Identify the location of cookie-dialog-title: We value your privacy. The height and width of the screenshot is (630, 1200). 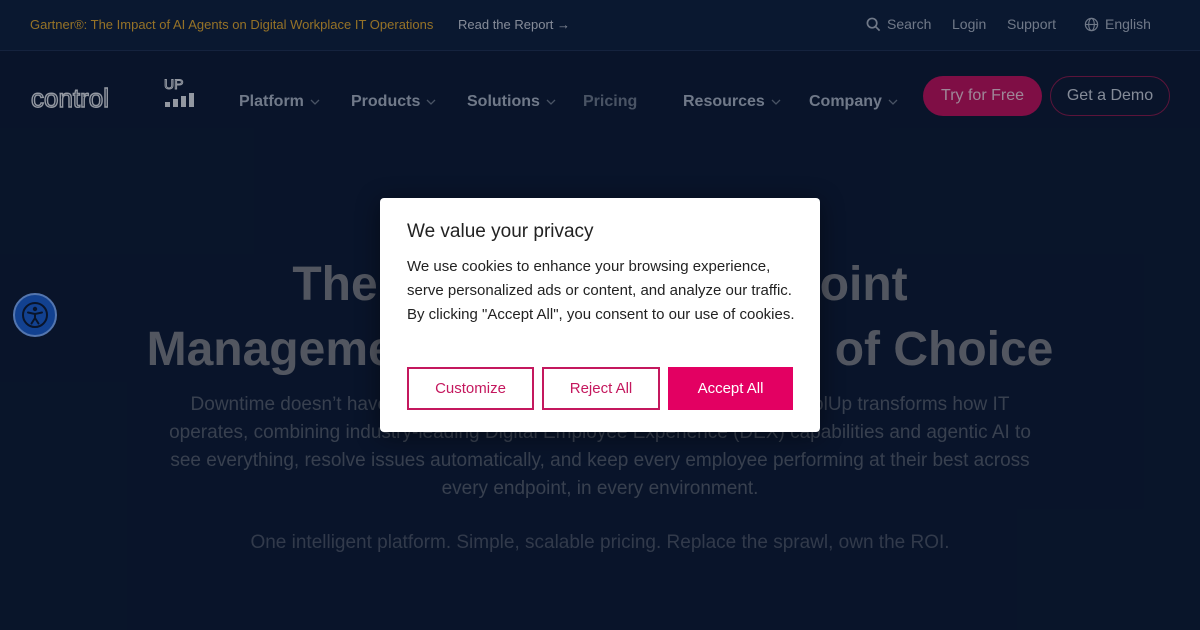
(500, 231).